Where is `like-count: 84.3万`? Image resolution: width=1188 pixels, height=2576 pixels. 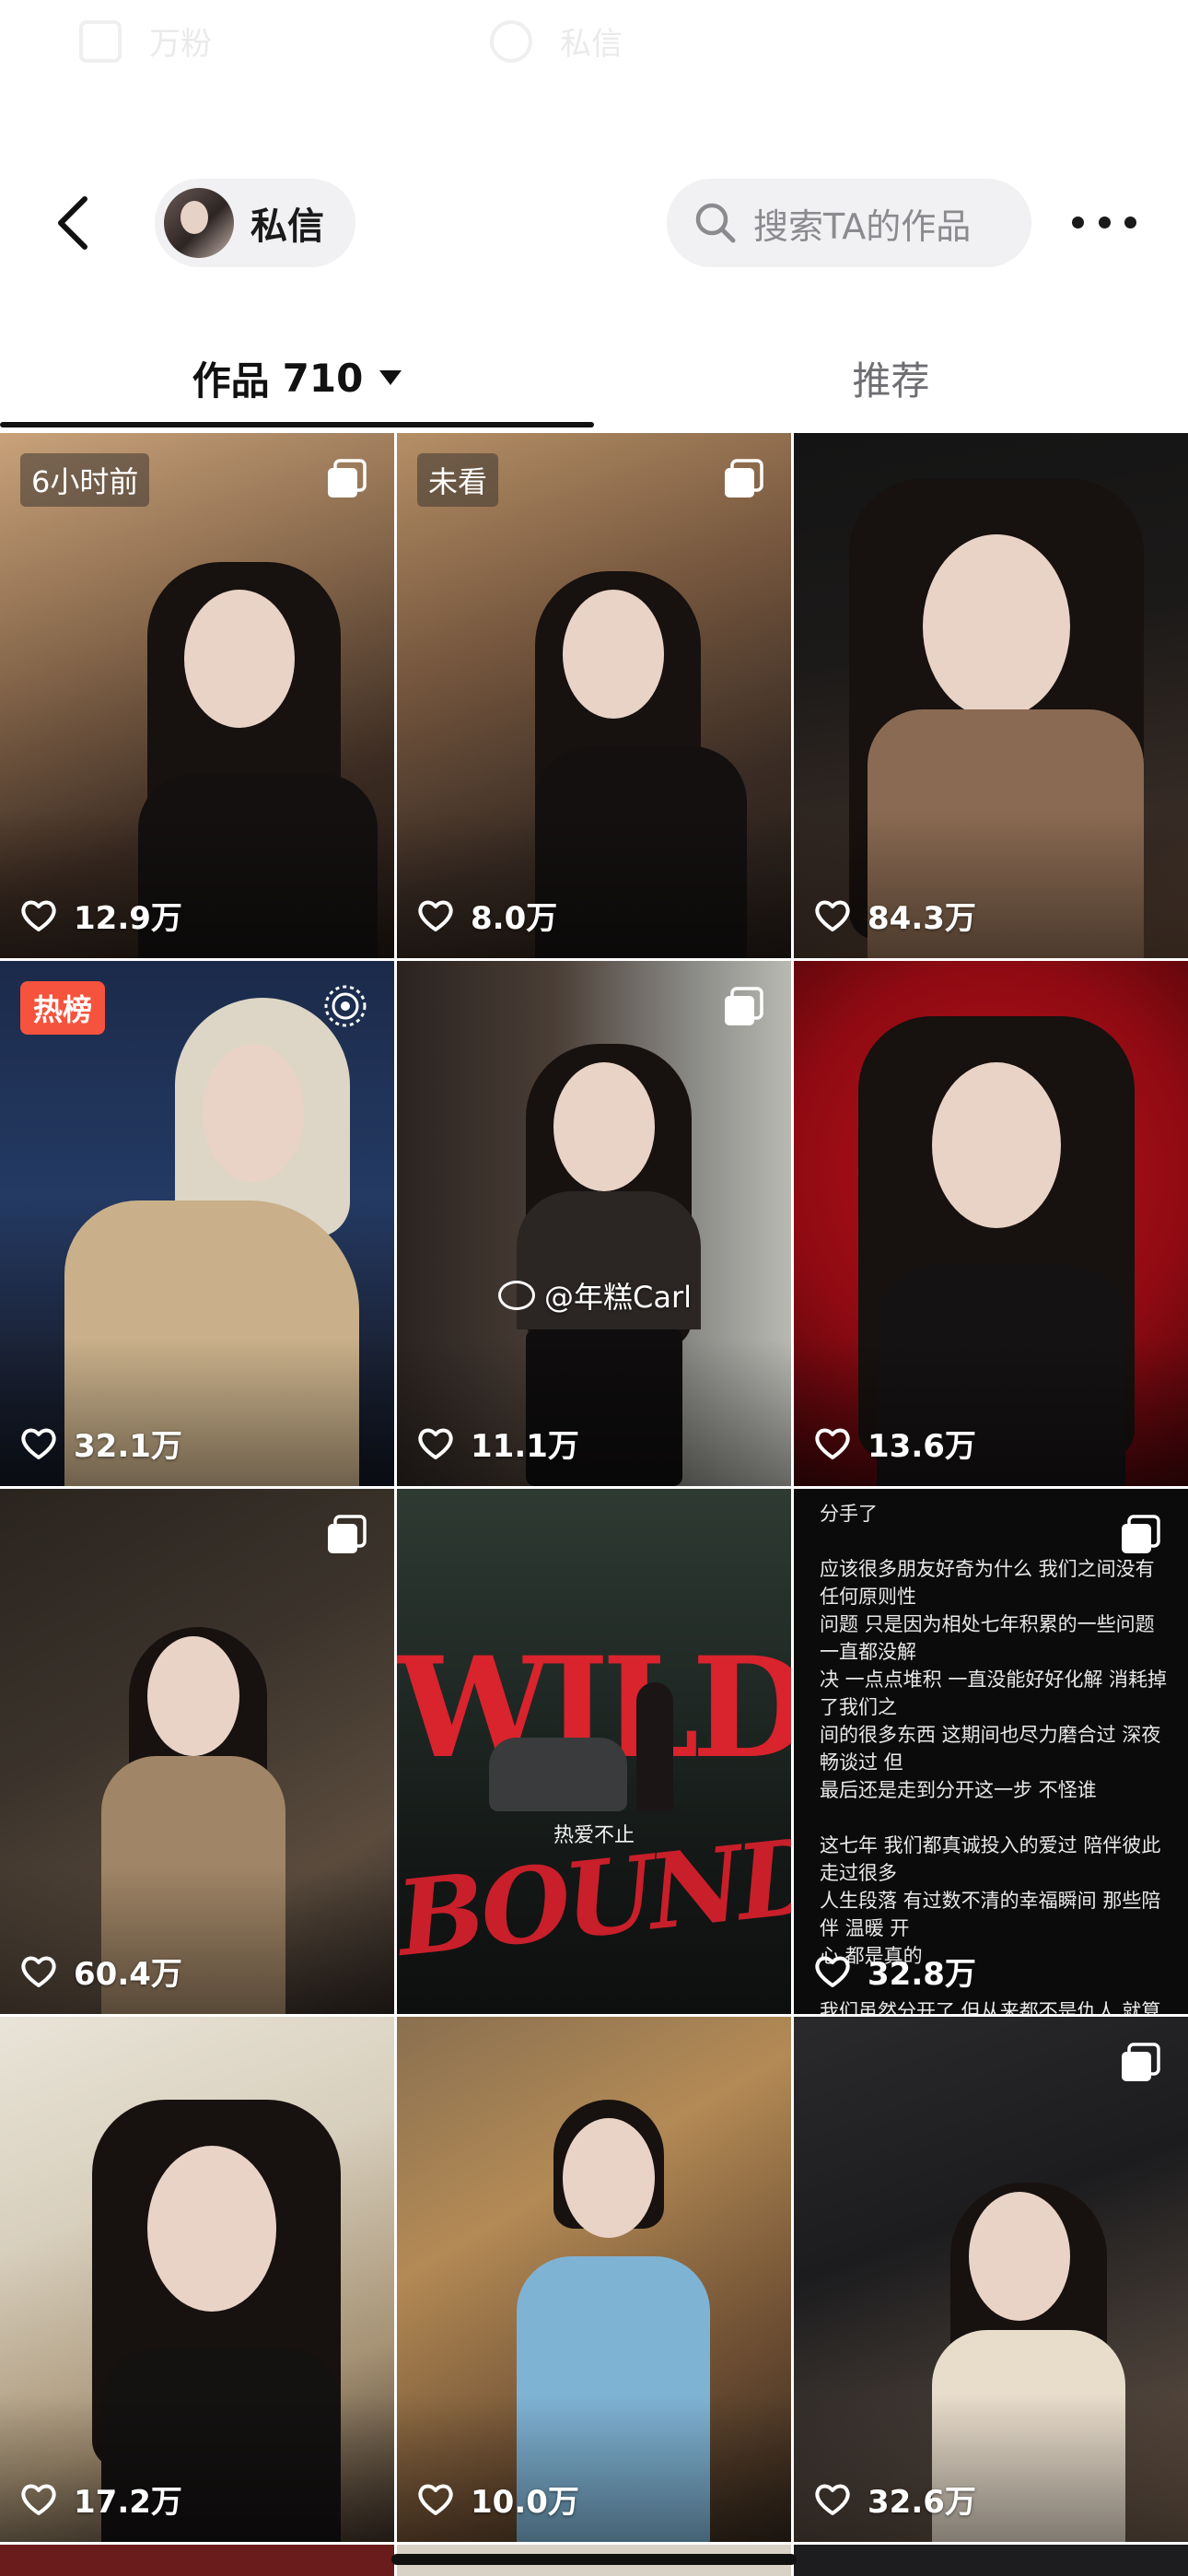 like-count: 84.3万 is located at coordinates (895, 915).